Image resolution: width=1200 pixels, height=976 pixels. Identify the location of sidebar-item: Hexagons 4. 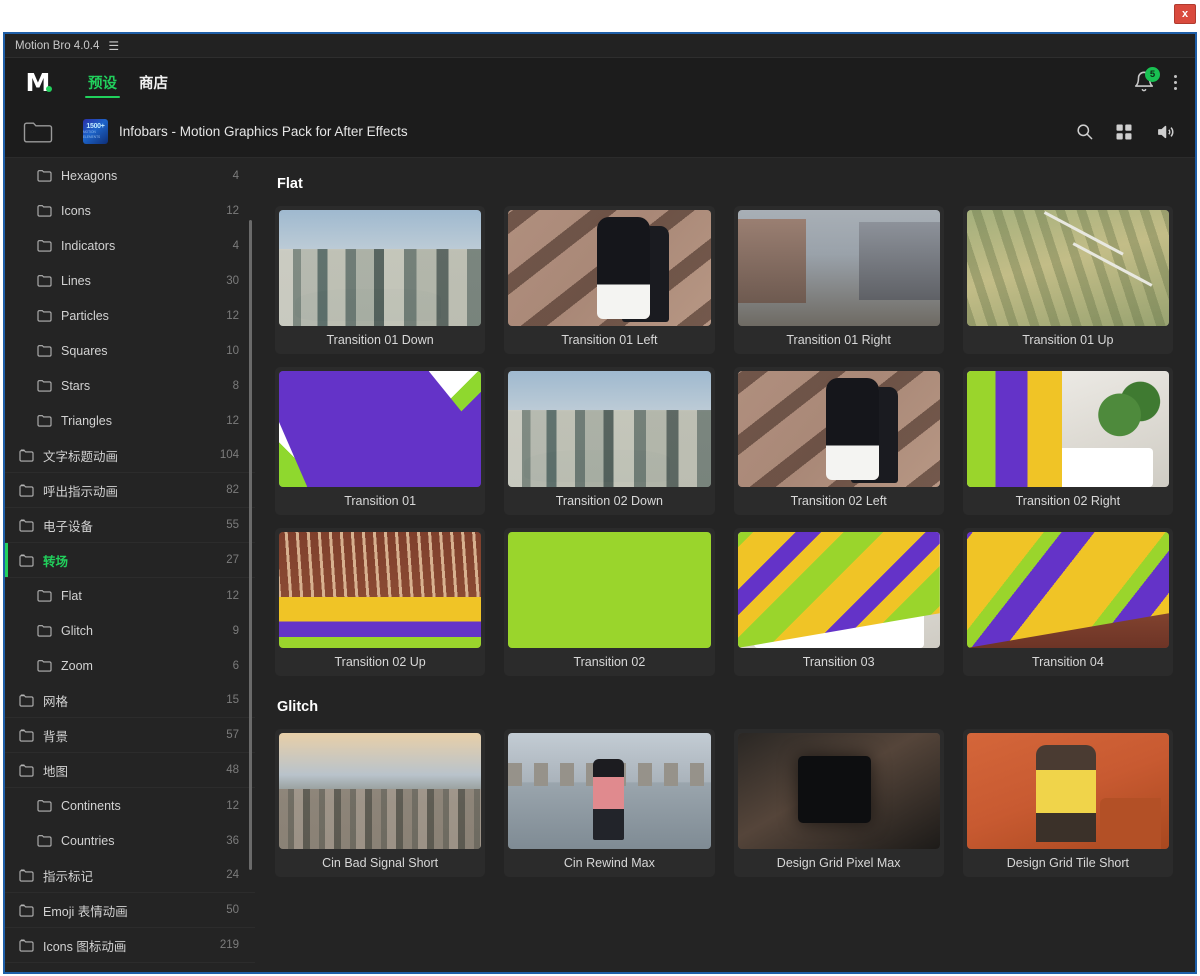
(130, 175).